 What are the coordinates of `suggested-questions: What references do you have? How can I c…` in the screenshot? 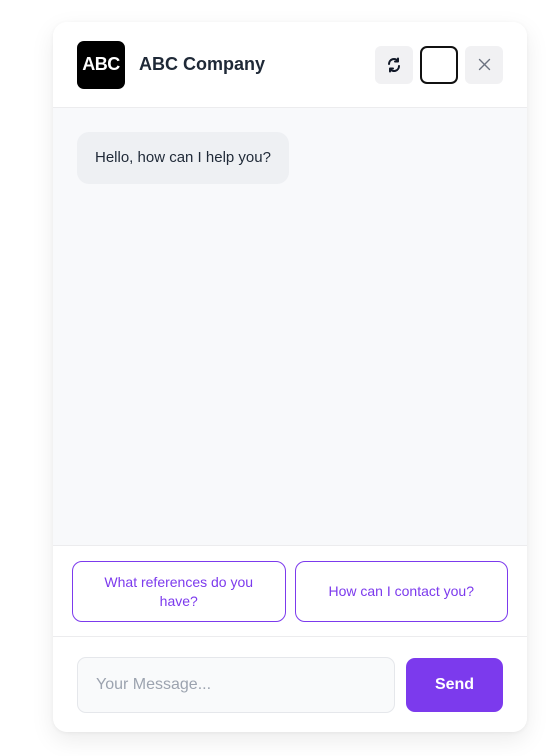 It's located at (290, 590).